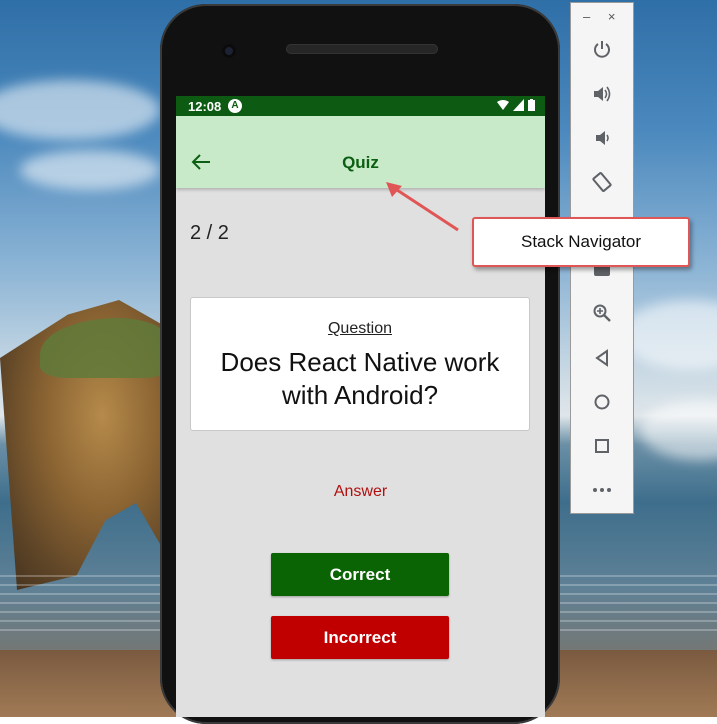 The height and width of the screenshot is (724, 717). What do you see at coordinates (360, 152) in the screenshot?
I see `app-header: Quiz` at bounding box center [360, 152].